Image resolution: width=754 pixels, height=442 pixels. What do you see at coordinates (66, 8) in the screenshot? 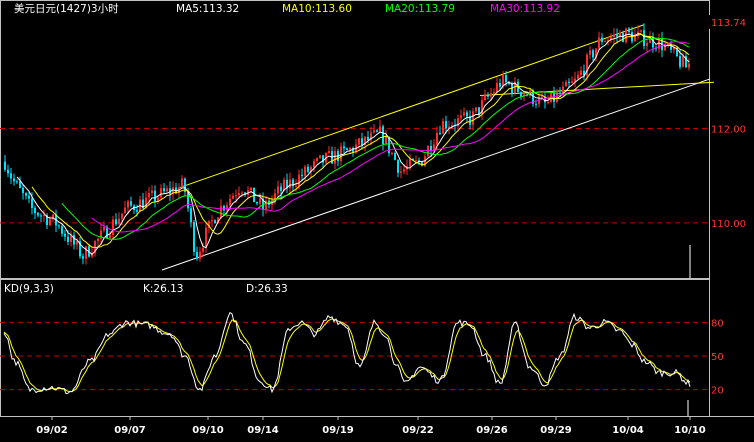
I see `chart-title: 美元日元(1427)3小时` at bounding box center [66, 8].